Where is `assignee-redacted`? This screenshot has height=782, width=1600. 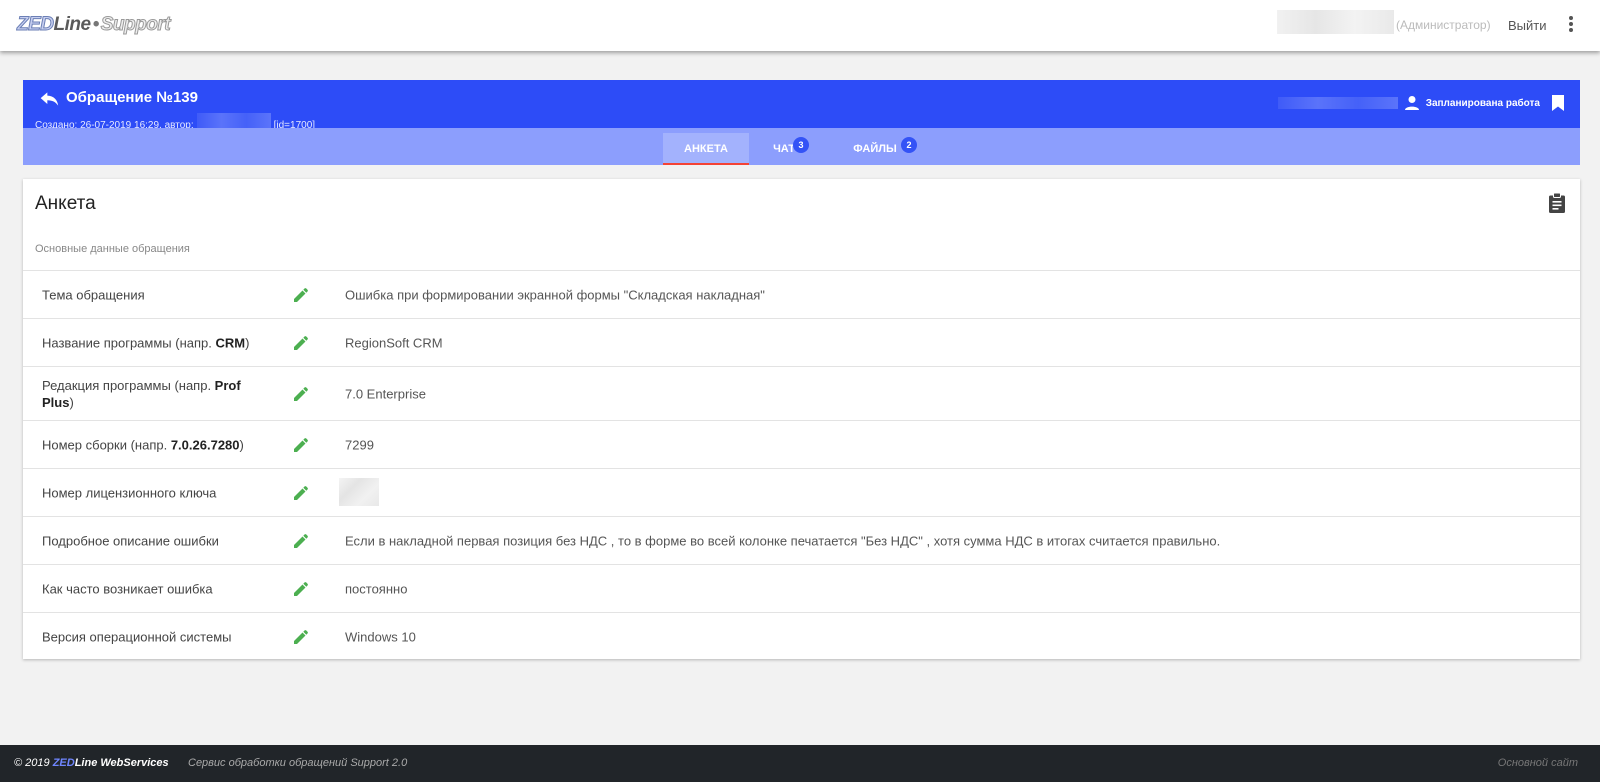
assignee-redacted is located at coordinates (1337, 103).